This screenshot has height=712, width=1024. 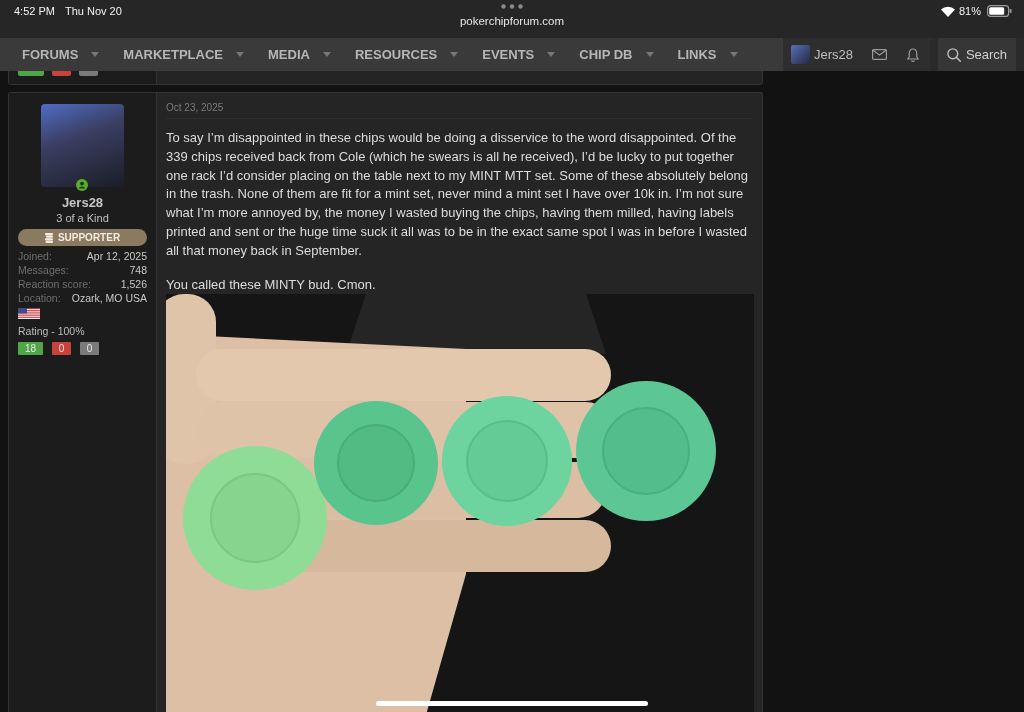 What do you see at coordinates (999, 11) in the screenshot?
I see `battery-icon` at bounding box center [999, 11].